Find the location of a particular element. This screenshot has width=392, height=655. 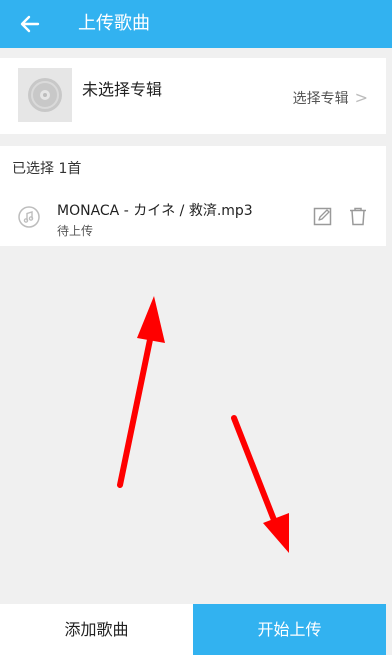

annotation-arrow-down is located at coordinates (260, 484).